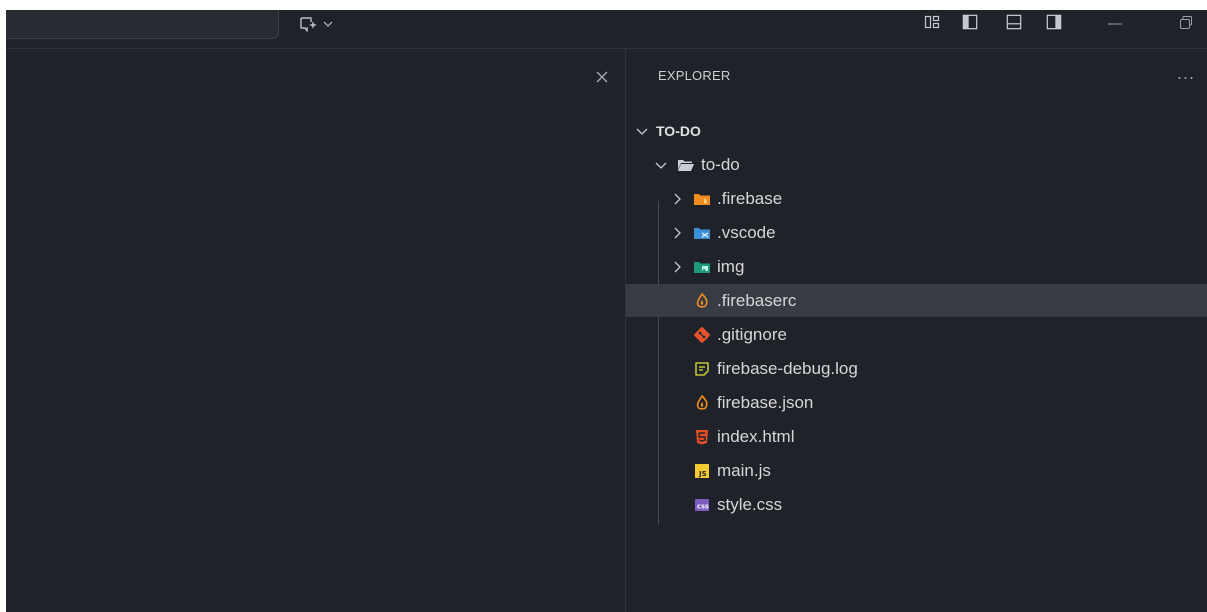 Image resolution: width=1207 pixels, height=612 pixels. What do you see at coordinates (916, 232) in the screenshot?
I see `folder-row-vscode: .vscode` at bounding box center [916, 232].